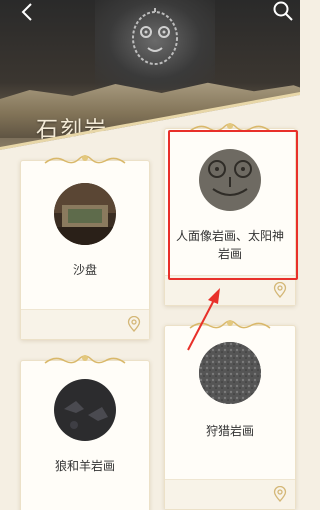 Image resolution: width=320 pixels, height=510 pixels. What do you see at coordinates (84, 270) in the screenshot?
I see `card-label: 沙盘` at bounding box center [84, 270].